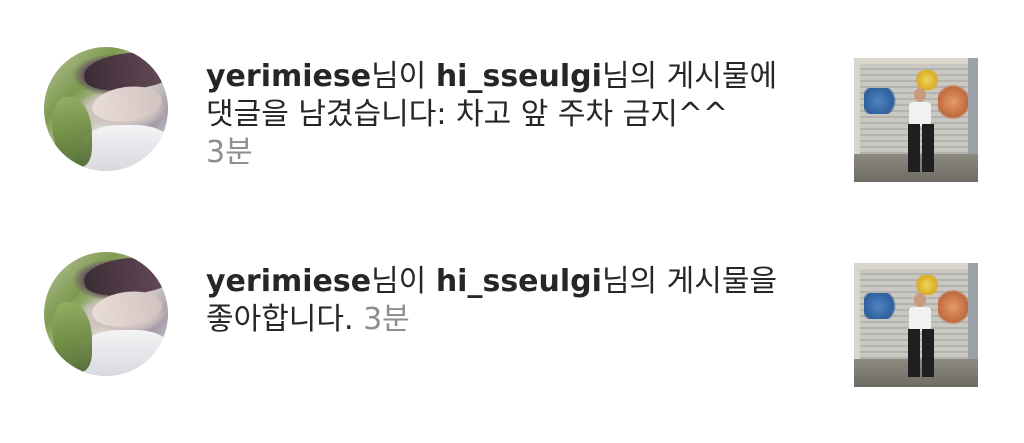 Image resolution: width=1024 pixels, height=443 pixels. Describe the element at coordinates (467, 114) in the screenshot. I see `comment-text: 댓글을 남겼습니다: 차고 앞 주차 금지^^` at that location.